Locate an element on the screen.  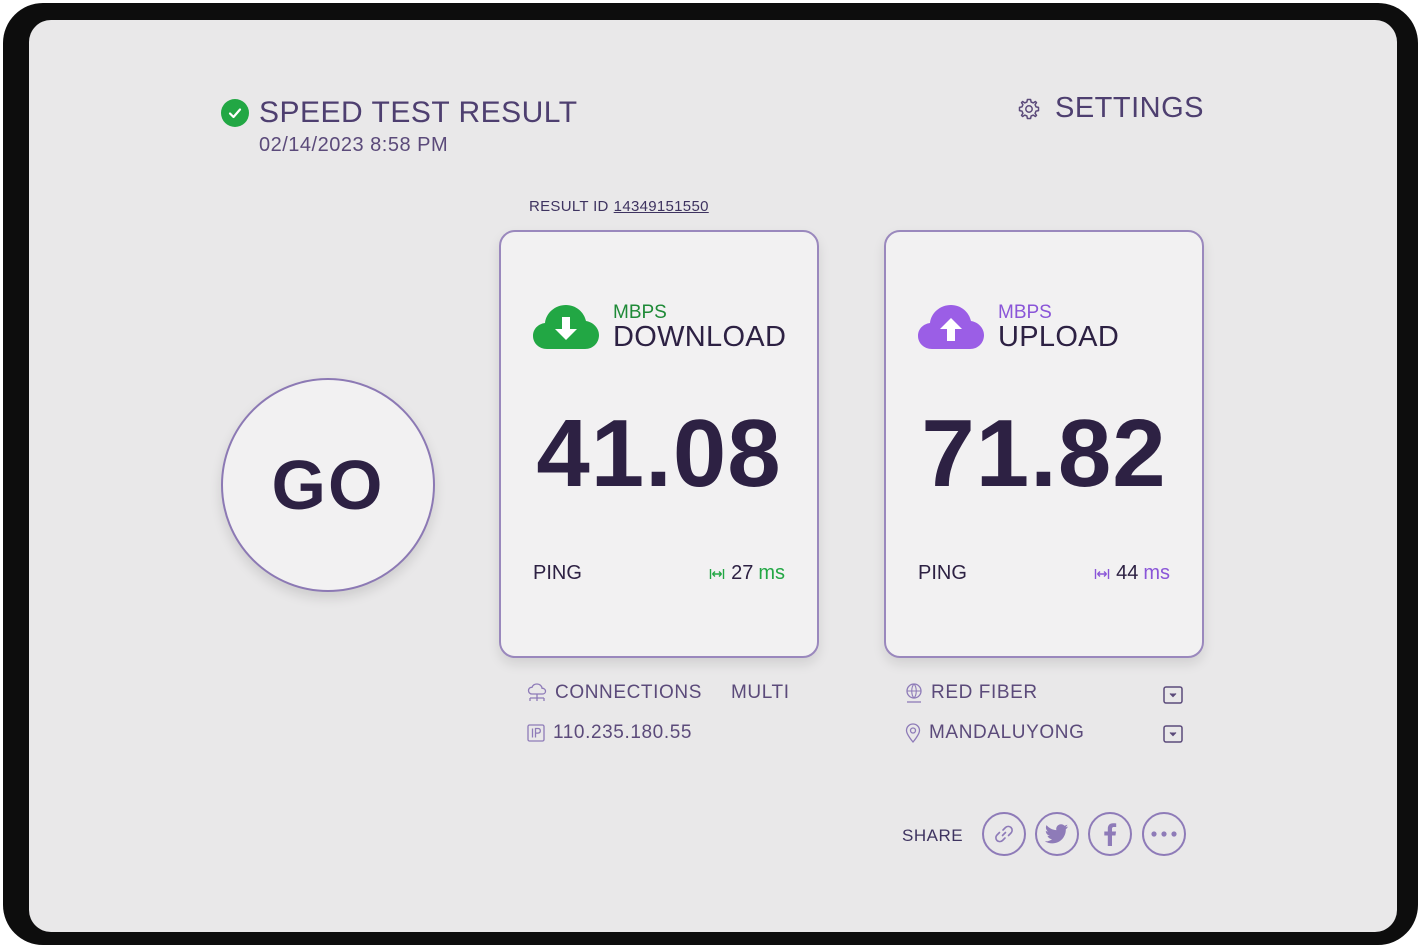
connections-row: CONNECTIONS is located at coordinates (614, 693).